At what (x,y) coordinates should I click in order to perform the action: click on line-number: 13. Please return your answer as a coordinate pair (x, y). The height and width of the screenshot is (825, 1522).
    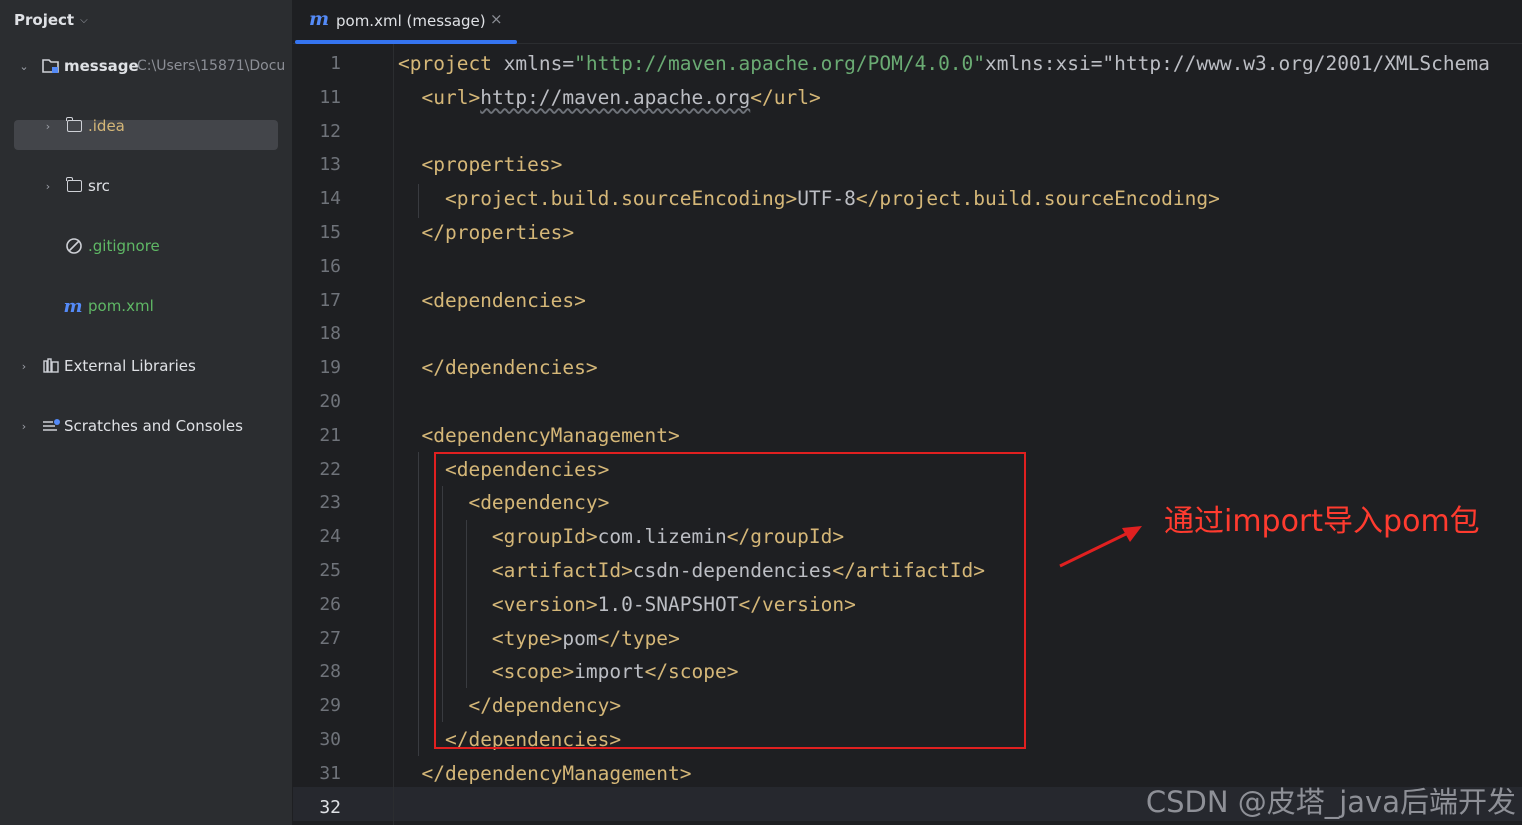
    Looking at the image, I should click on (330, 165).